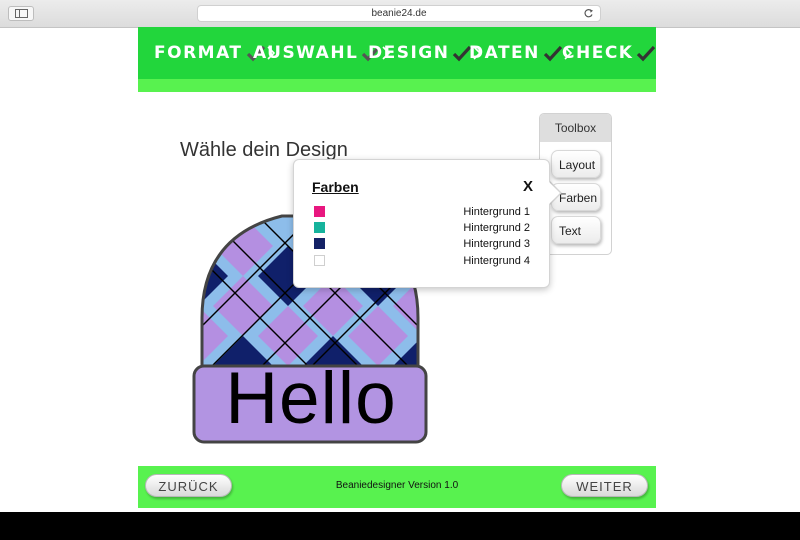  Describe the element at coordinates (400, 526) in the screenshot. I see `bottom-black-bar` at that location.